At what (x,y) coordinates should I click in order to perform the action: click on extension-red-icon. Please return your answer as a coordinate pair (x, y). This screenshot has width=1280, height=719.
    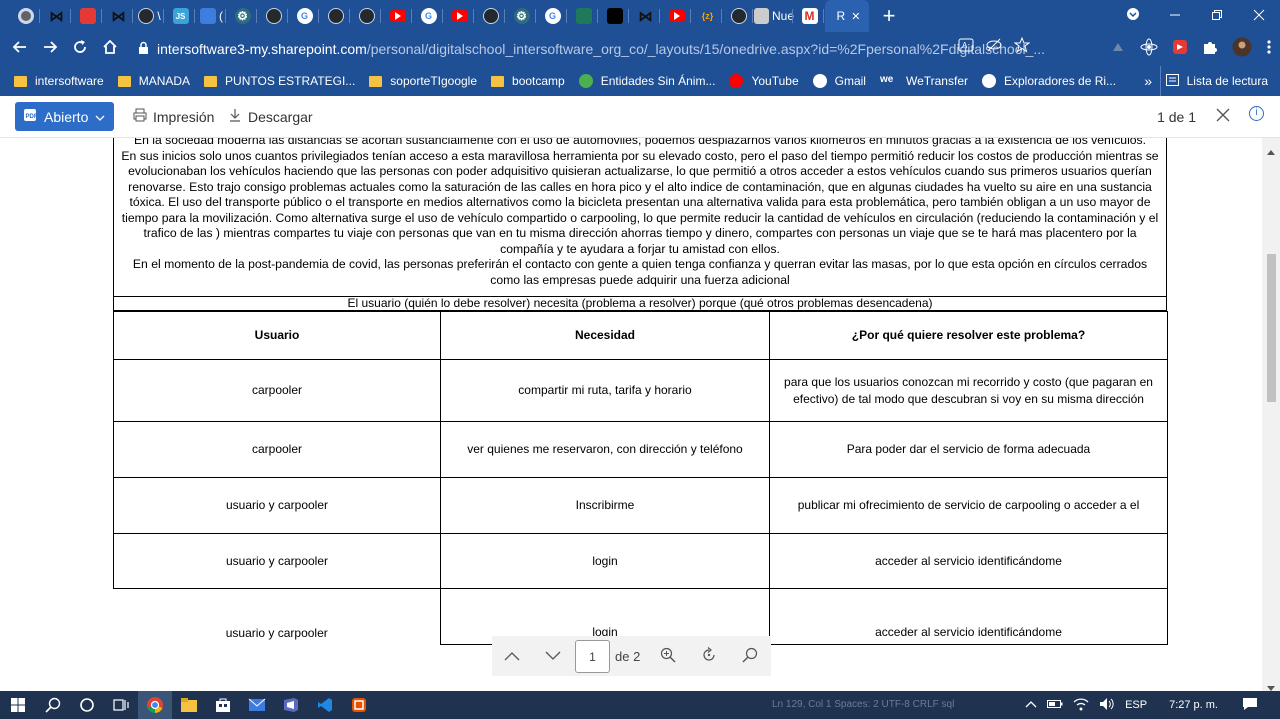
    Looking at the image, I should click on (1180, 49).